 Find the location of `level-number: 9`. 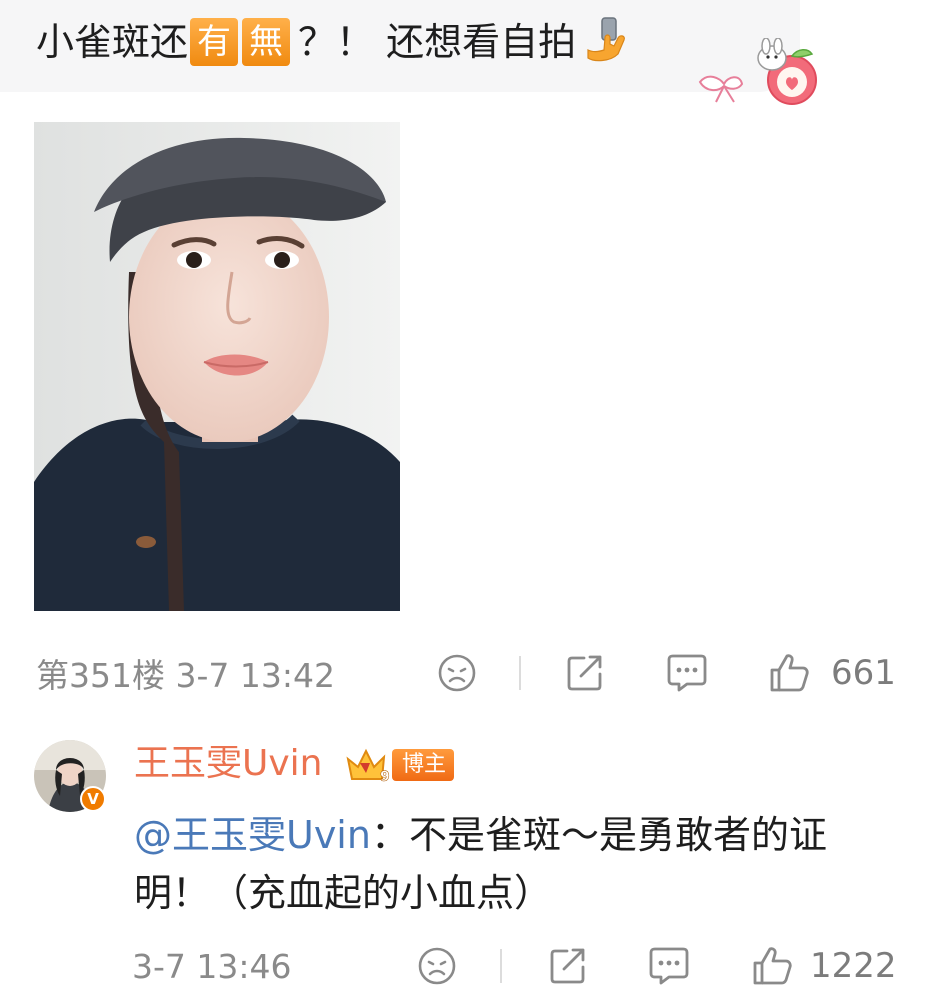

level-number: 9 is located at coordinates (385, 777).